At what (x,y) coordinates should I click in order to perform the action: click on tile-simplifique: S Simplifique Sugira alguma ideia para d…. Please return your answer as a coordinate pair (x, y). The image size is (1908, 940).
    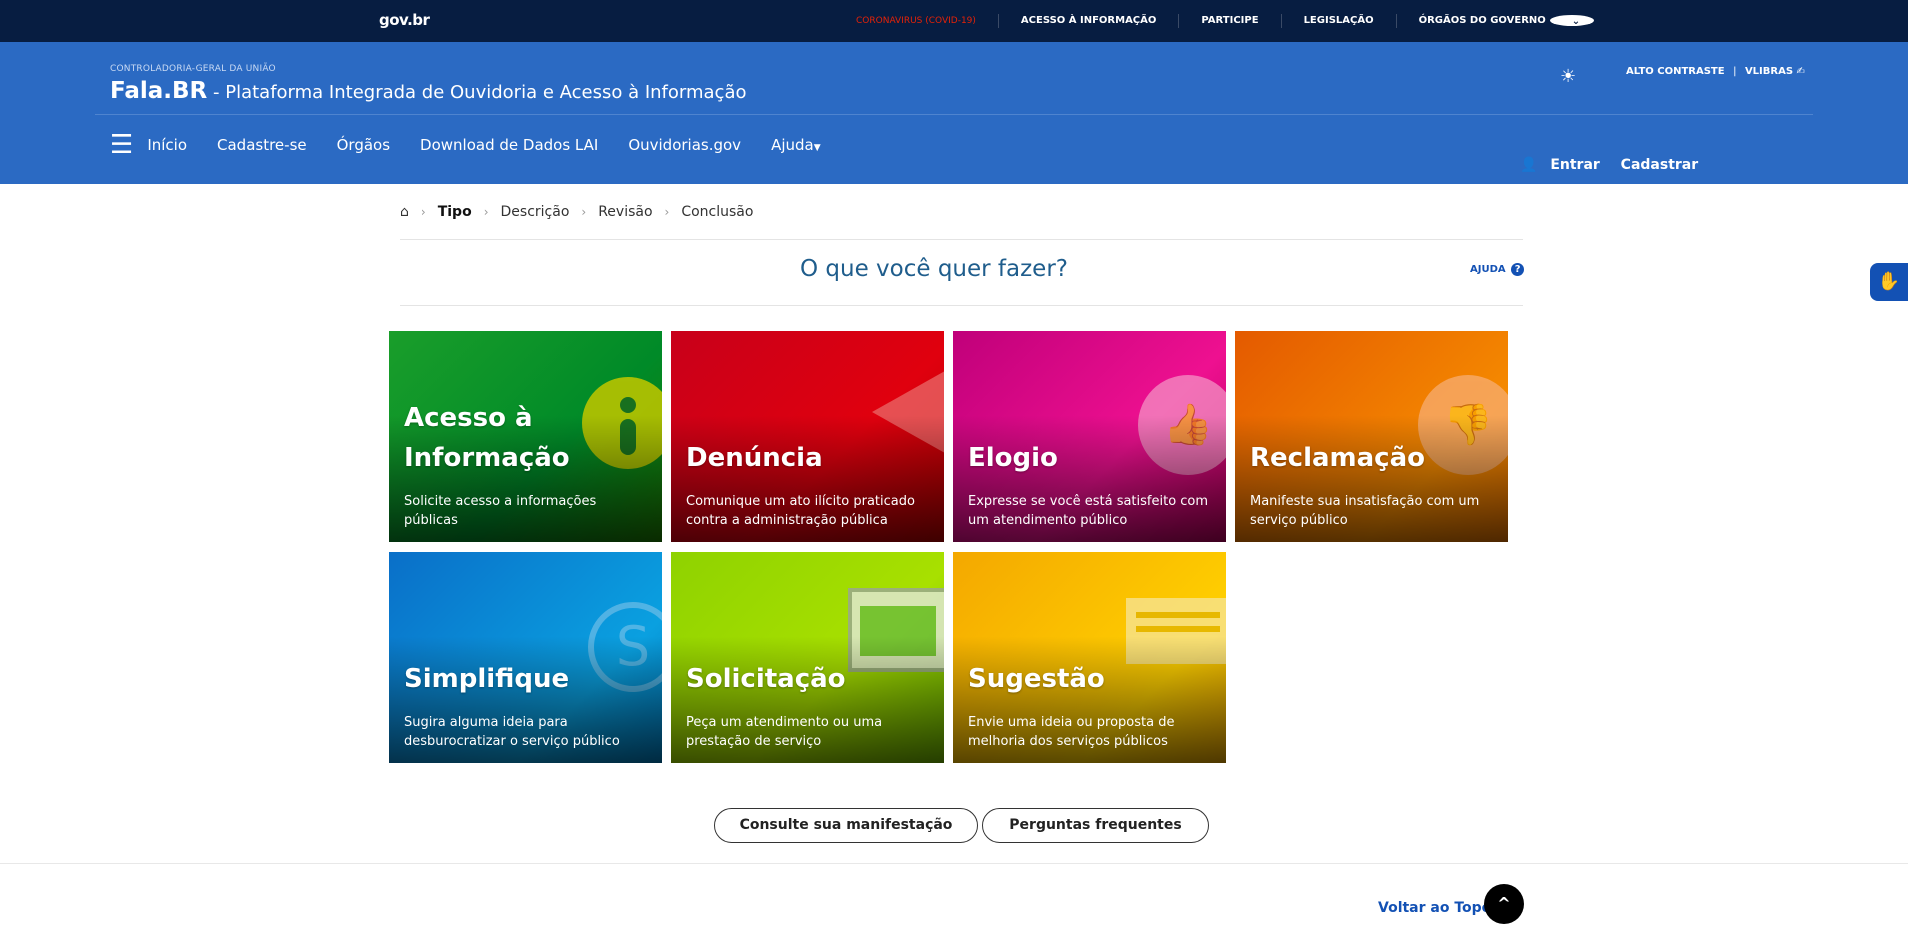
    Looking at the image, I should click on (525, 657).